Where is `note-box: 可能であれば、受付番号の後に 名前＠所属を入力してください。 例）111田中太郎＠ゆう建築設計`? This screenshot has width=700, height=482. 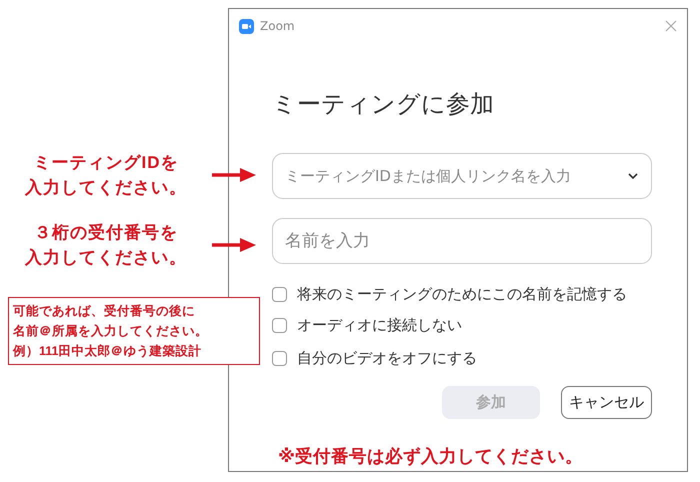 note-box: 可能であれば、受付番号の後に 名前＠所属を入力してください。 例）111田中太郎＠ゆう建築設計 is located at coordinates (134, 331).